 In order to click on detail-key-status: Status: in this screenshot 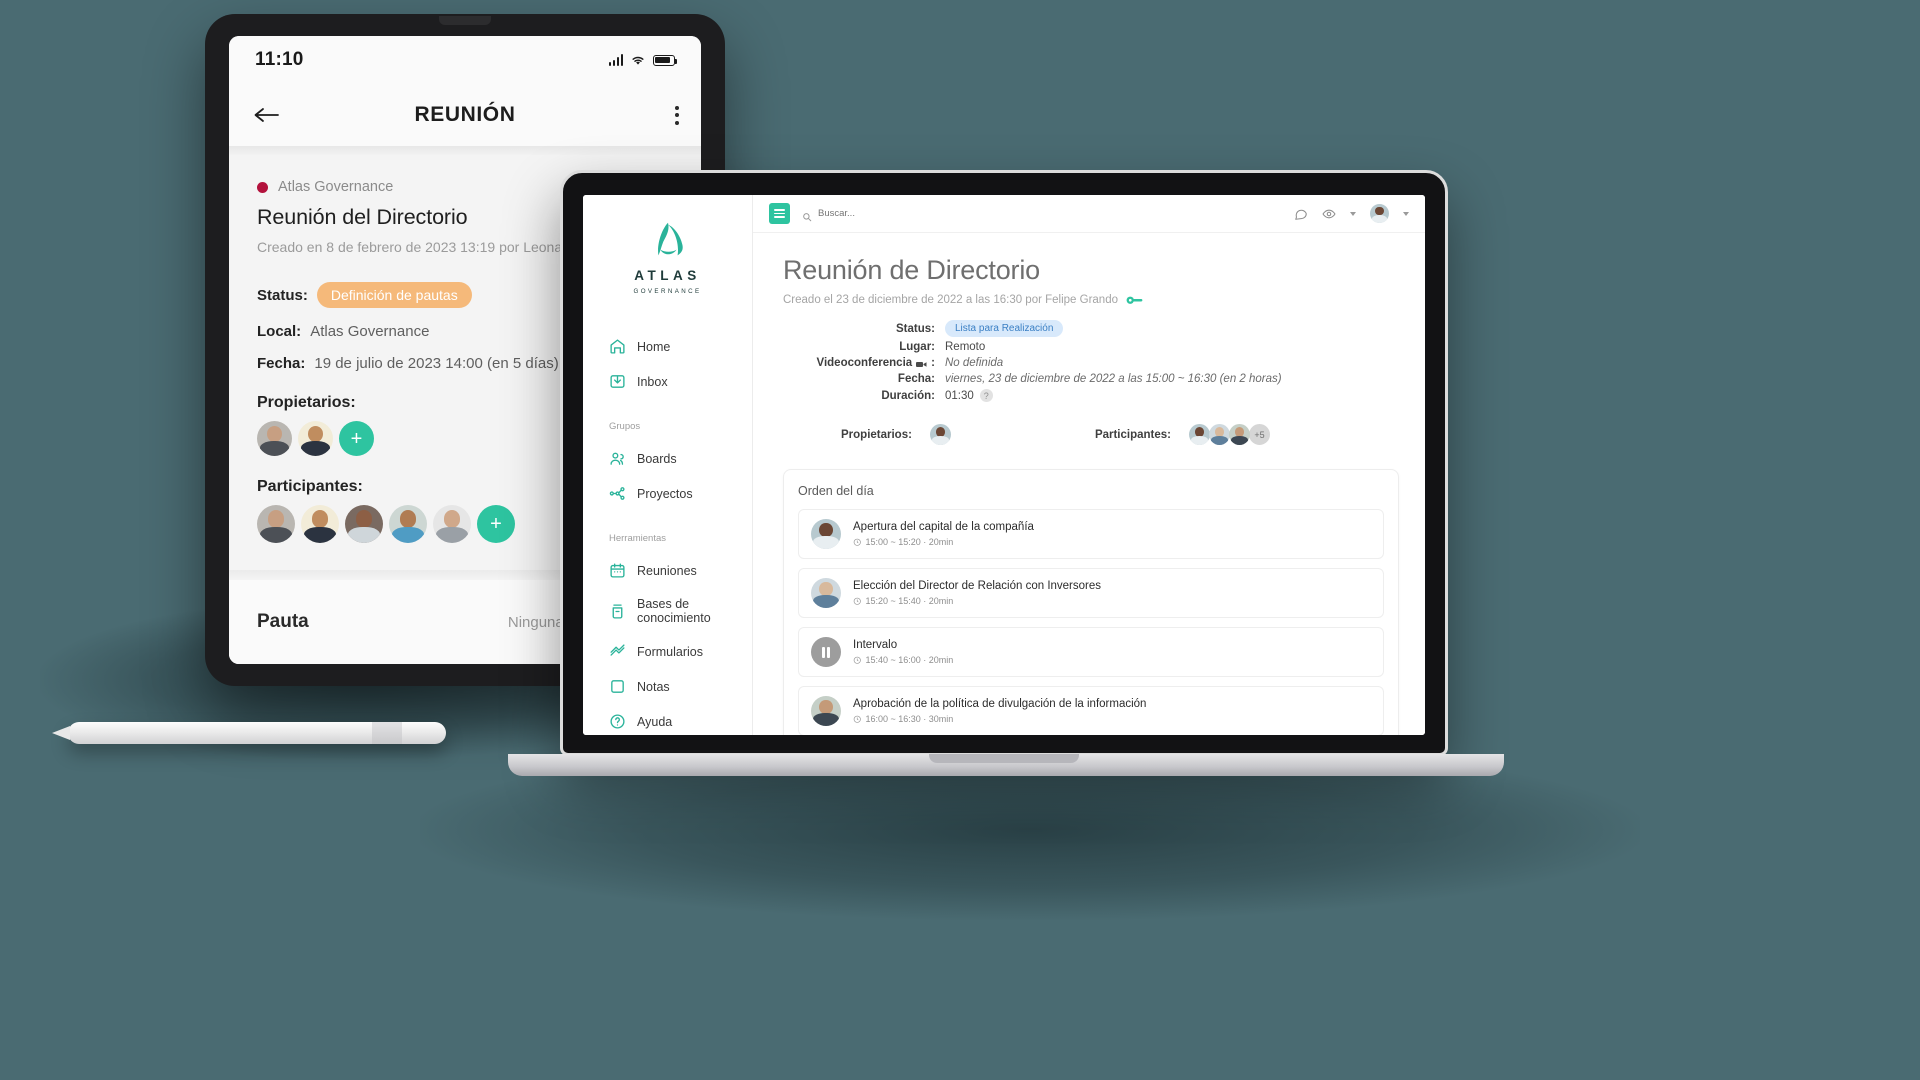, I will do `click(915, 328)`.